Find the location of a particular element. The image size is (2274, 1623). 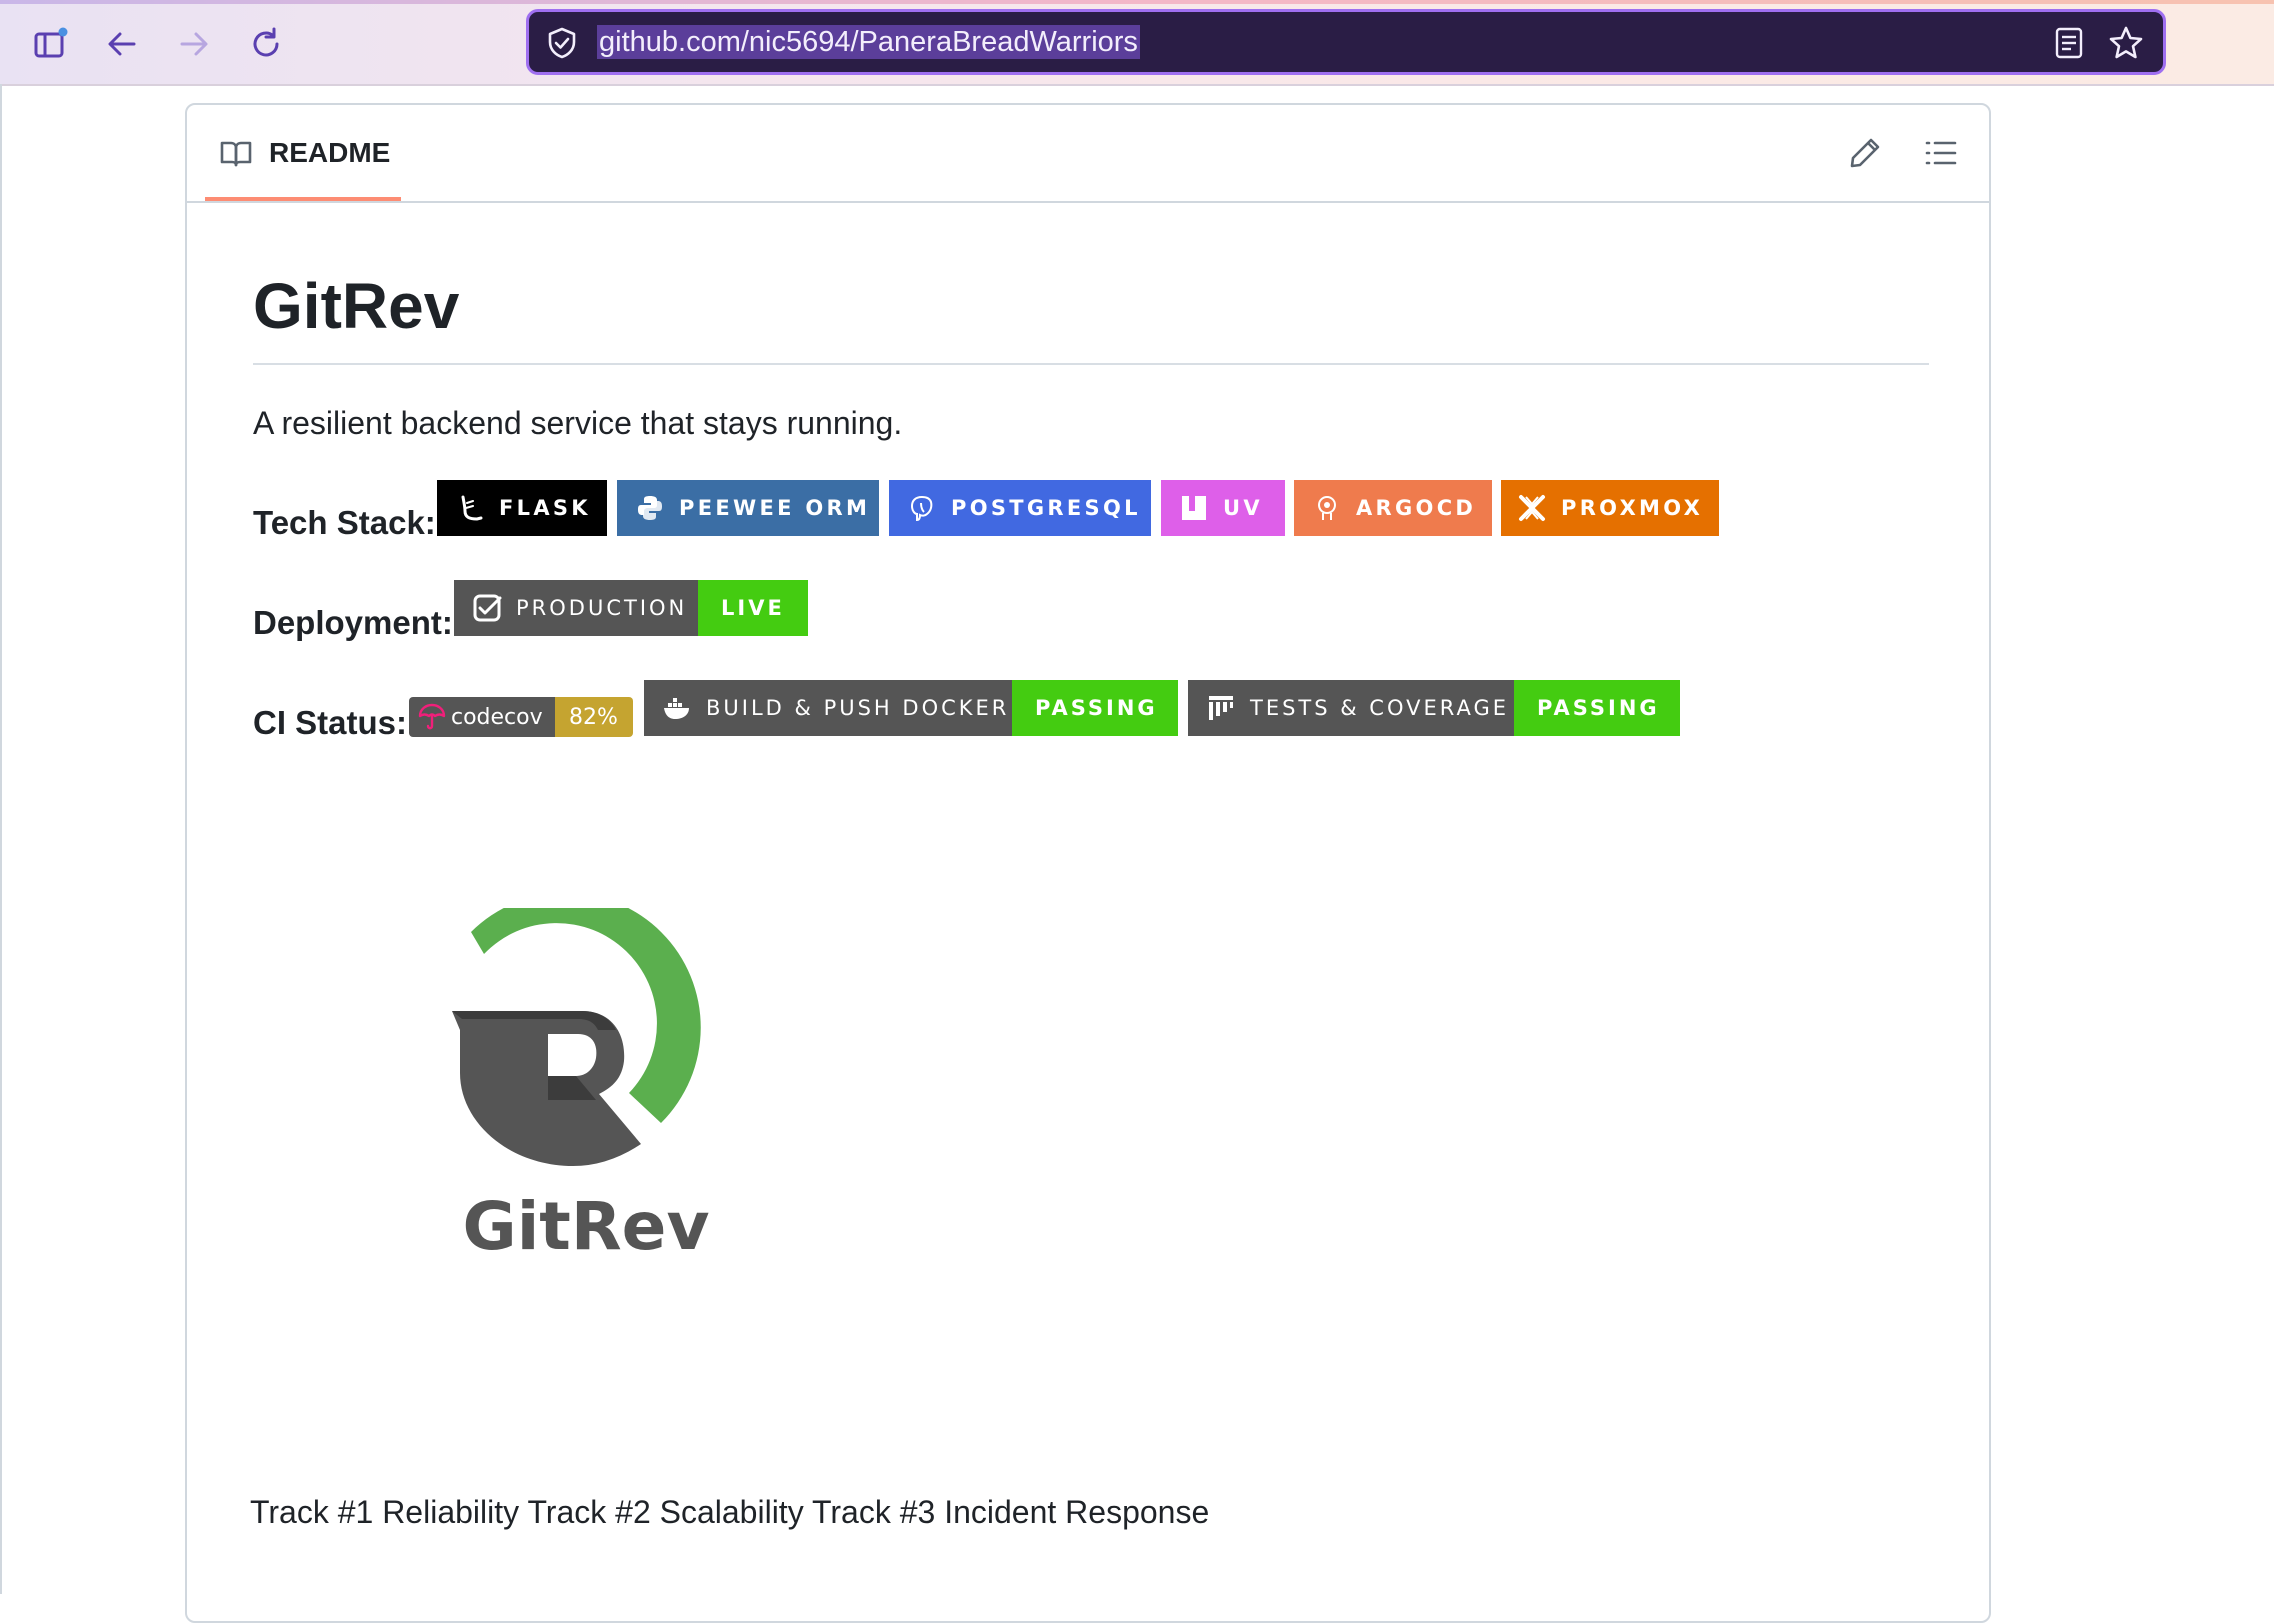

codecov-umbrella-icon is located at coordinates (432, 716).